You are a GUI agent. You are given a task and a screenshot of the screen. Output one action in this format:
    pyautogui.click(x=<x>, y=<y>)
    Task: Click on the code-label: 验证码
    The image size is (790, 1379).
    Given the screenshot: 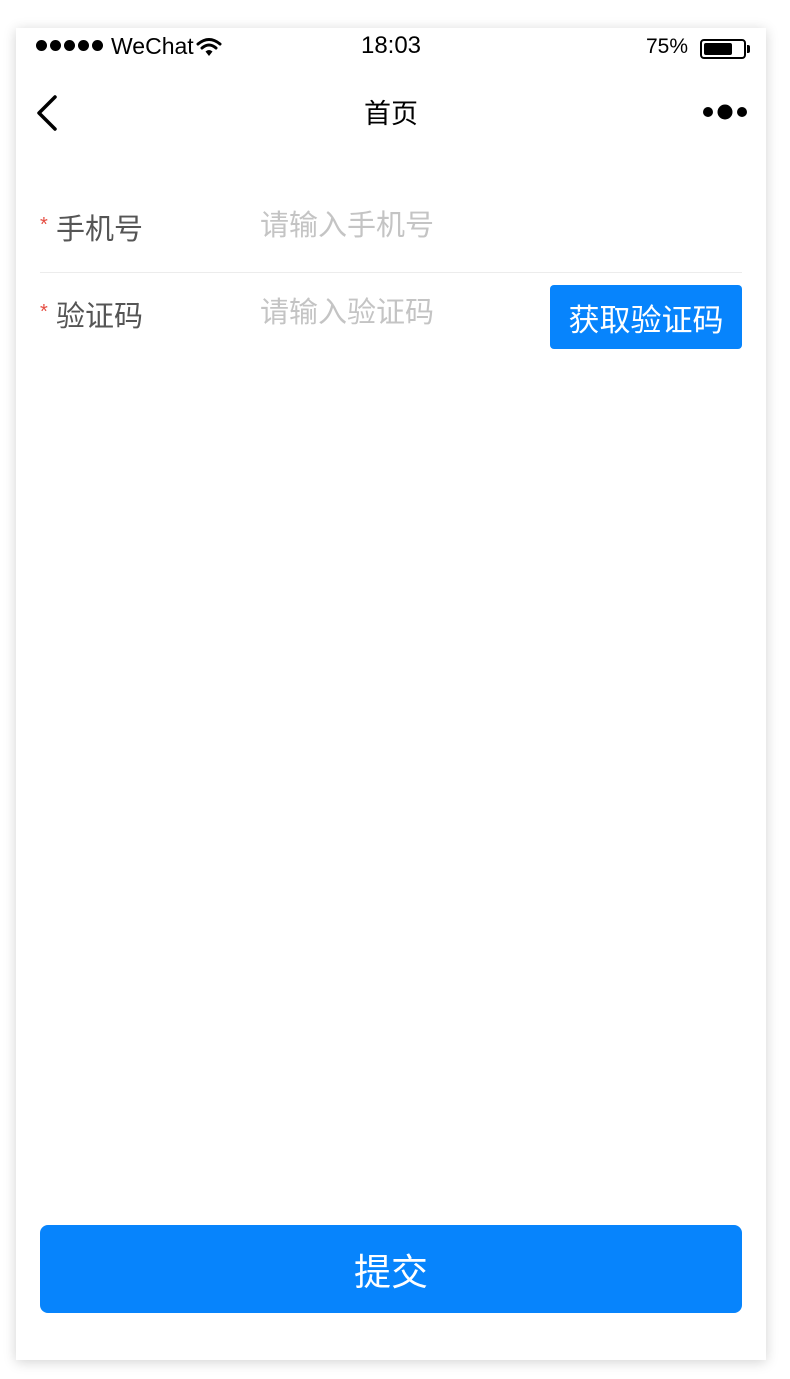 What is the action you would take?
    pyautogui.click(x=100, y=317)
    